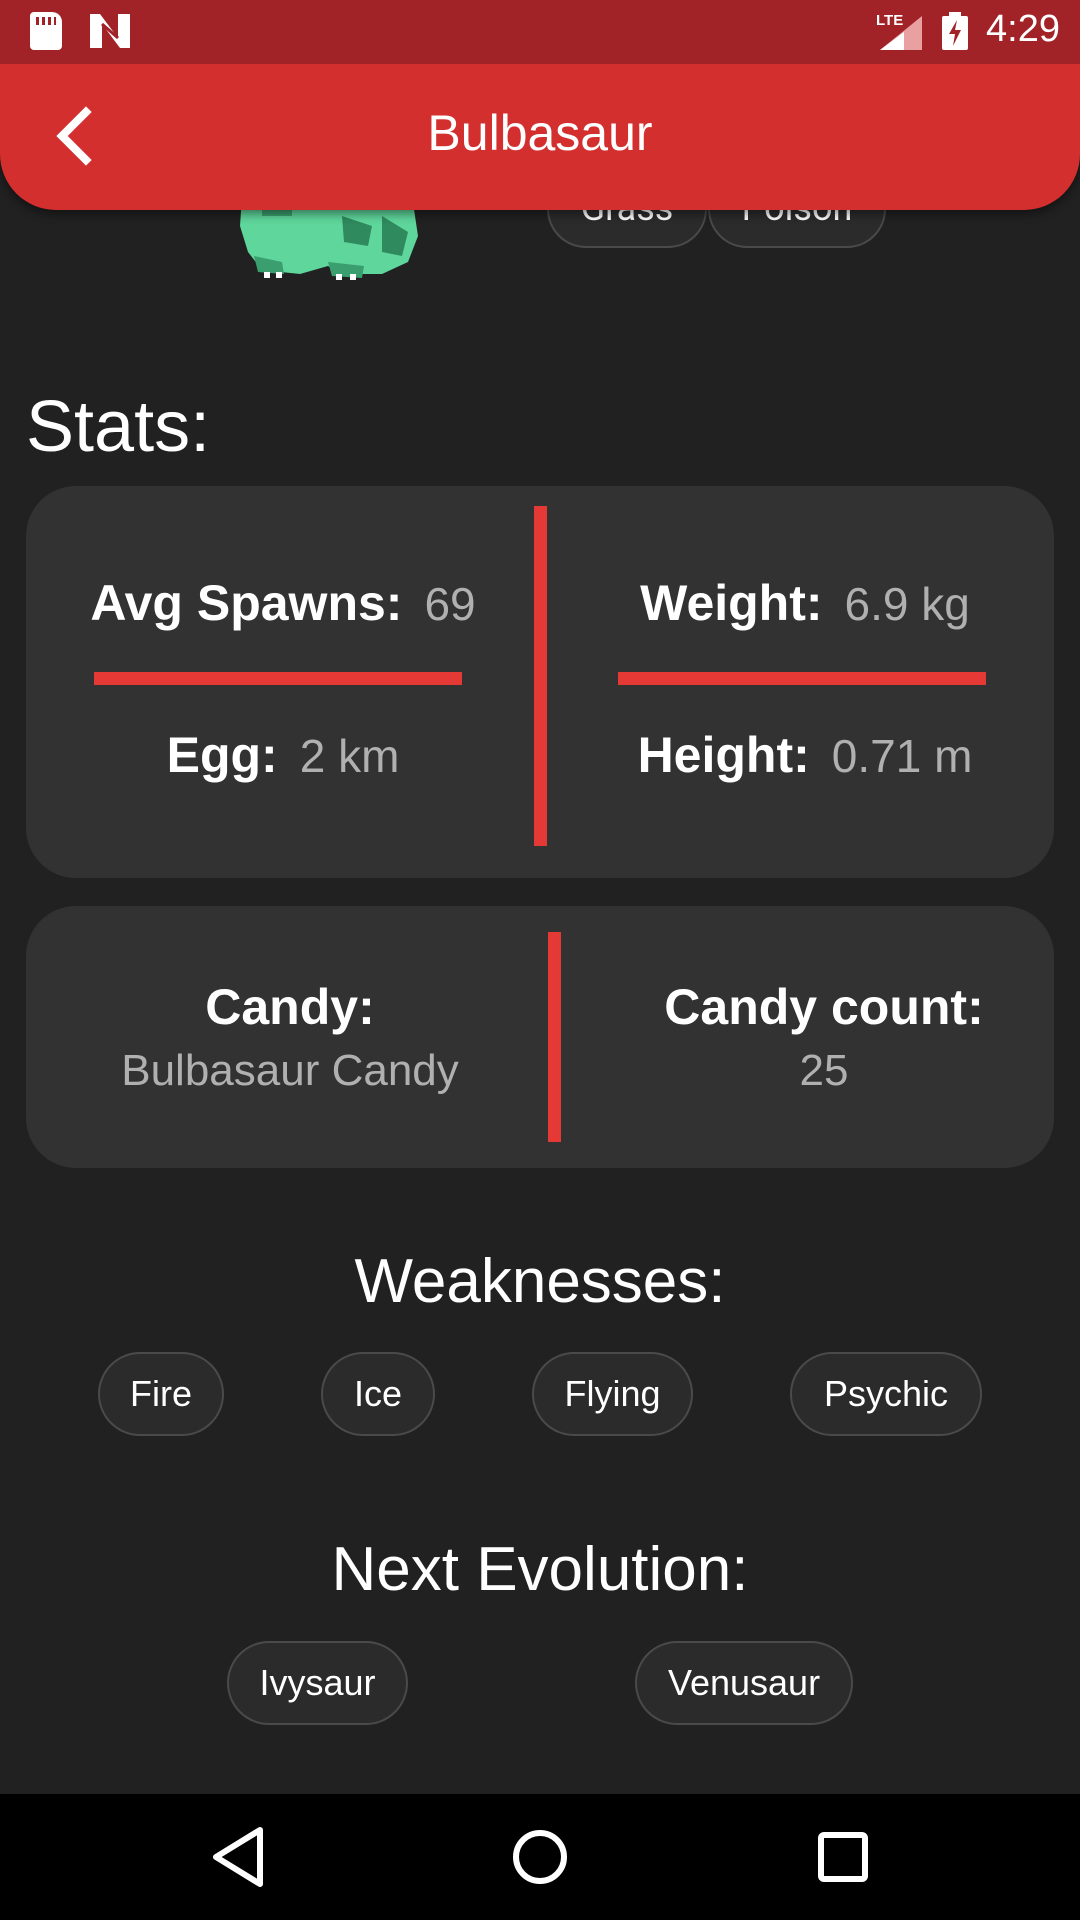 The image size is (1080, 1920). What do you see at coordinates (902, 756) in the screenshot?
I see `height-value: 0.71 m` at bounding box center [902, 756].